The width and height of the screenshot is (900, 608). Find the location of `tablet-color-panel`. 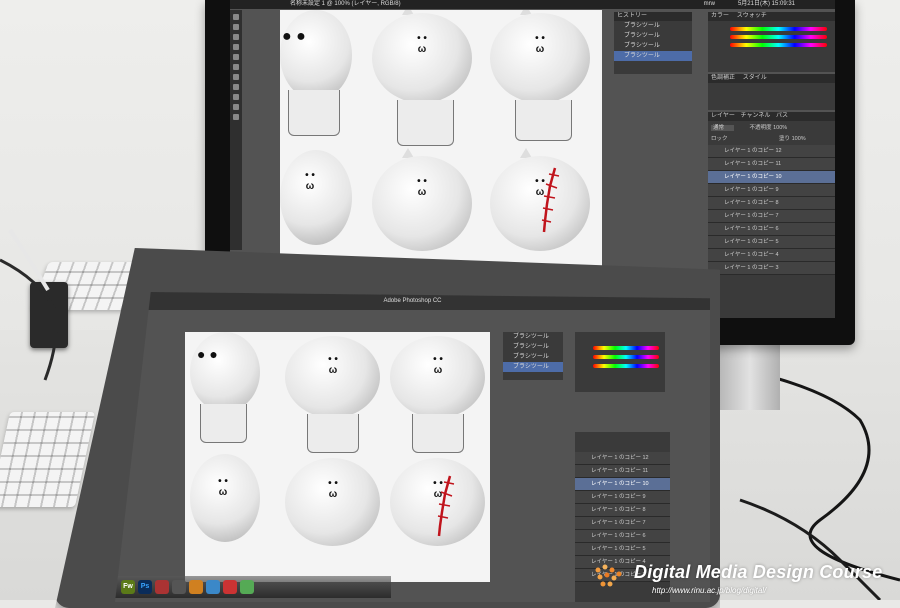

tablet-color-panel is located at coordinates (620, 362).